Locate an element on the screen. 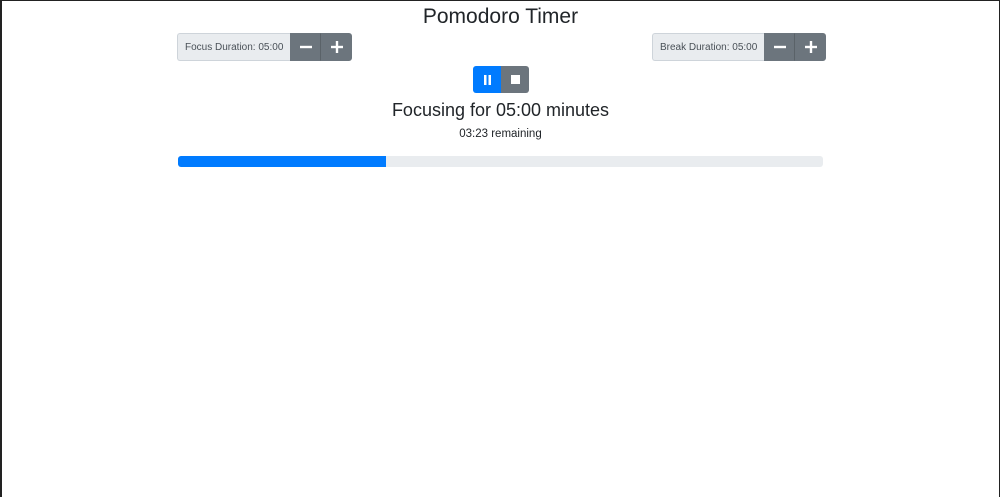  progress-bar is located at coordinates (500, 161).